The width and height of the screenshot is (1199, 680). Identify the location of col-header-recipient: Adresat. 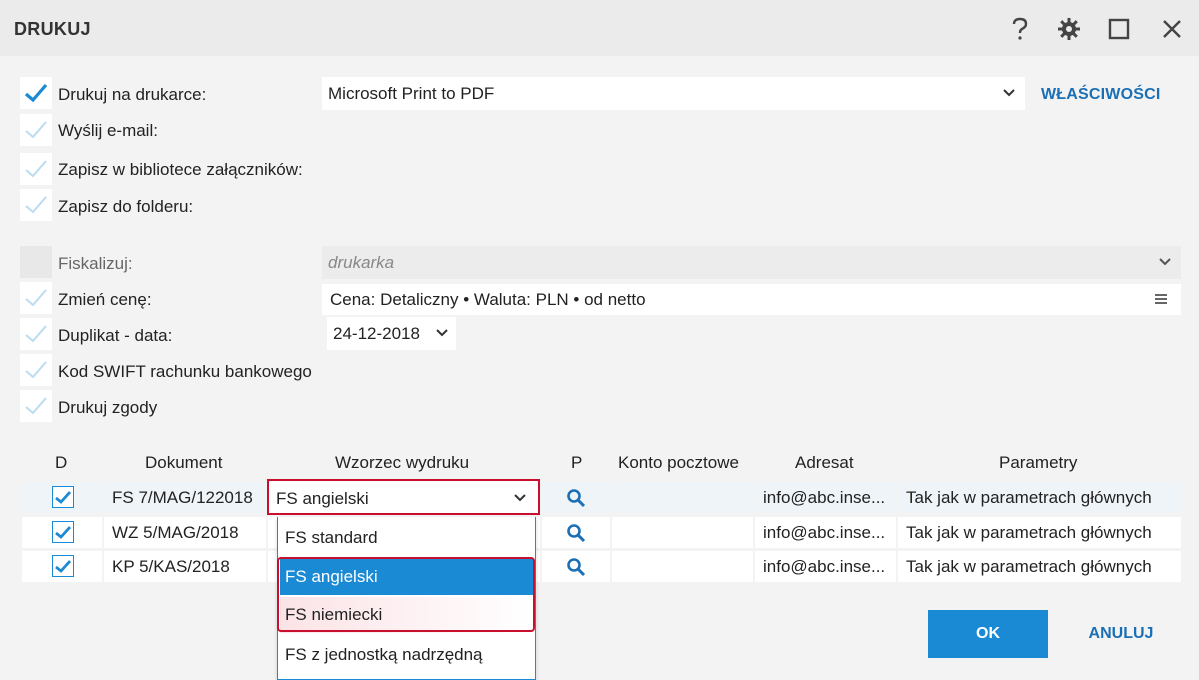
(824, 463).